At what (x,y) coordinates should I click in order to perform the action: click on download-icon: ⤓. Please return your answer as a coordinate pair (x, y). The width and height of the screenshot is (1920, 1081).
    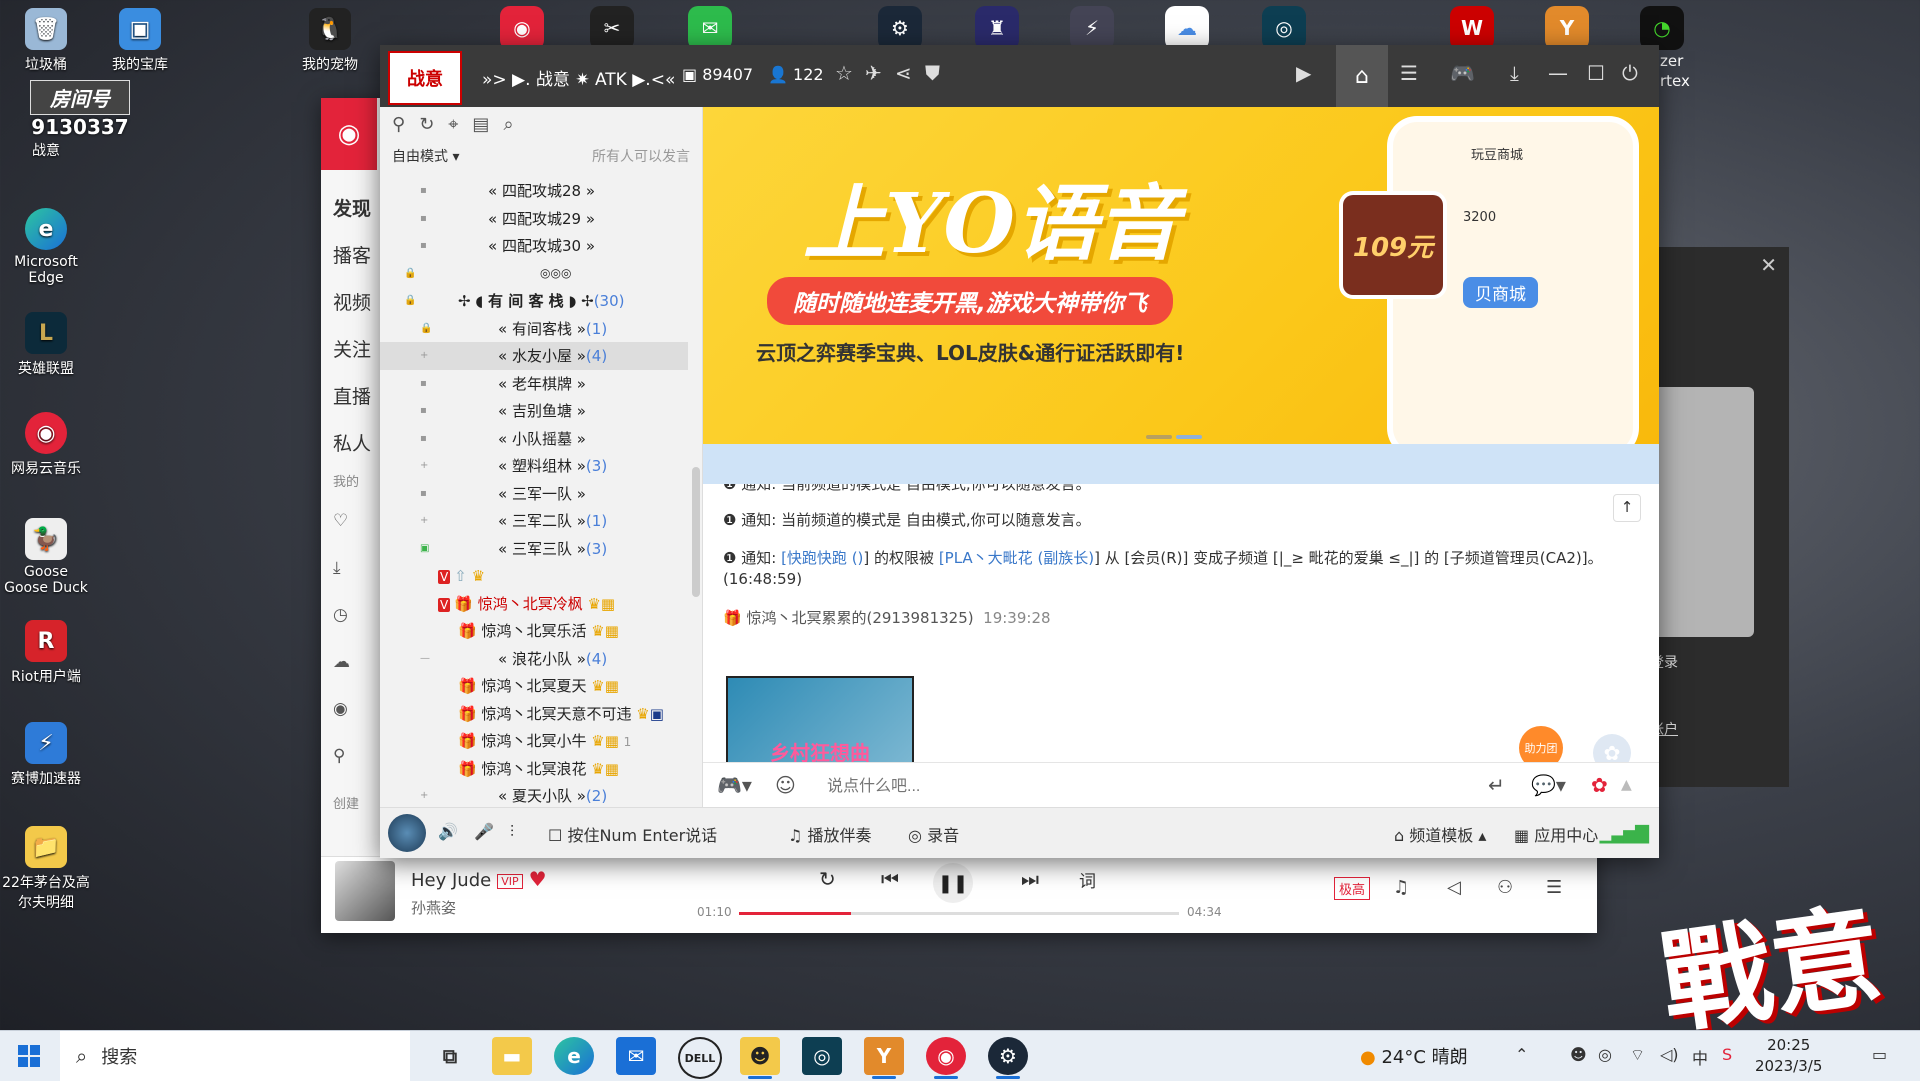
    Looking at the image, I should click on (1514, 73).